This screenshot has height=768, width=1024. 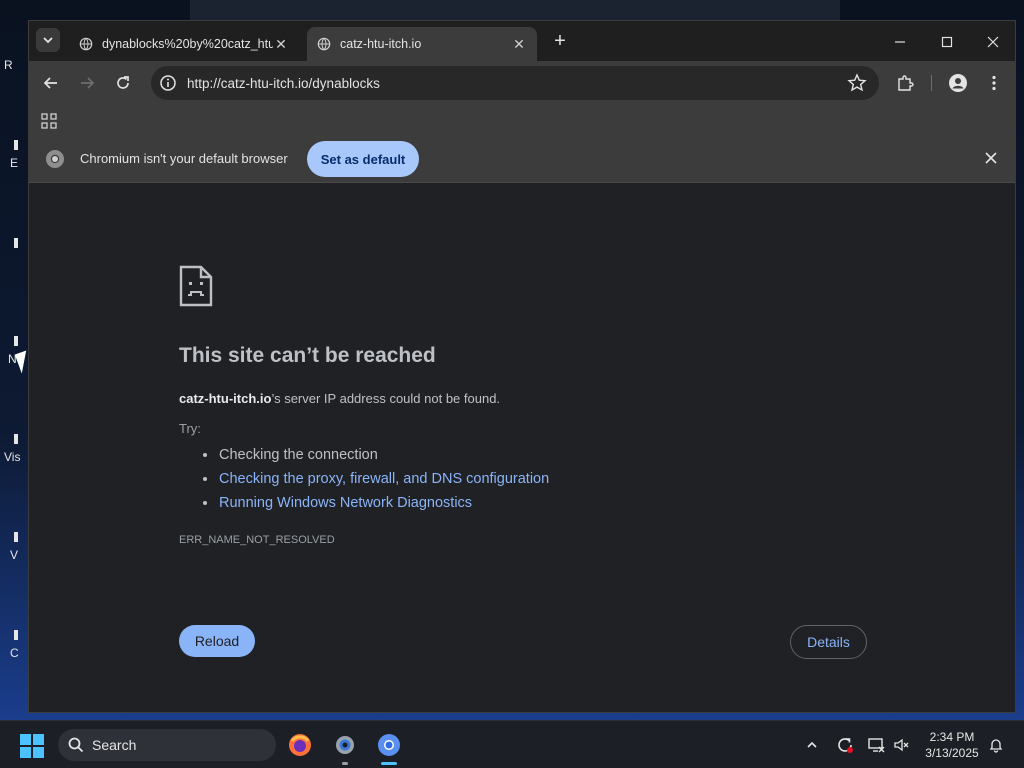 What do you see at coordinates (991, 160) in the screenshot?
I see `infobar-close-icon` at bounding box center [991, 160].